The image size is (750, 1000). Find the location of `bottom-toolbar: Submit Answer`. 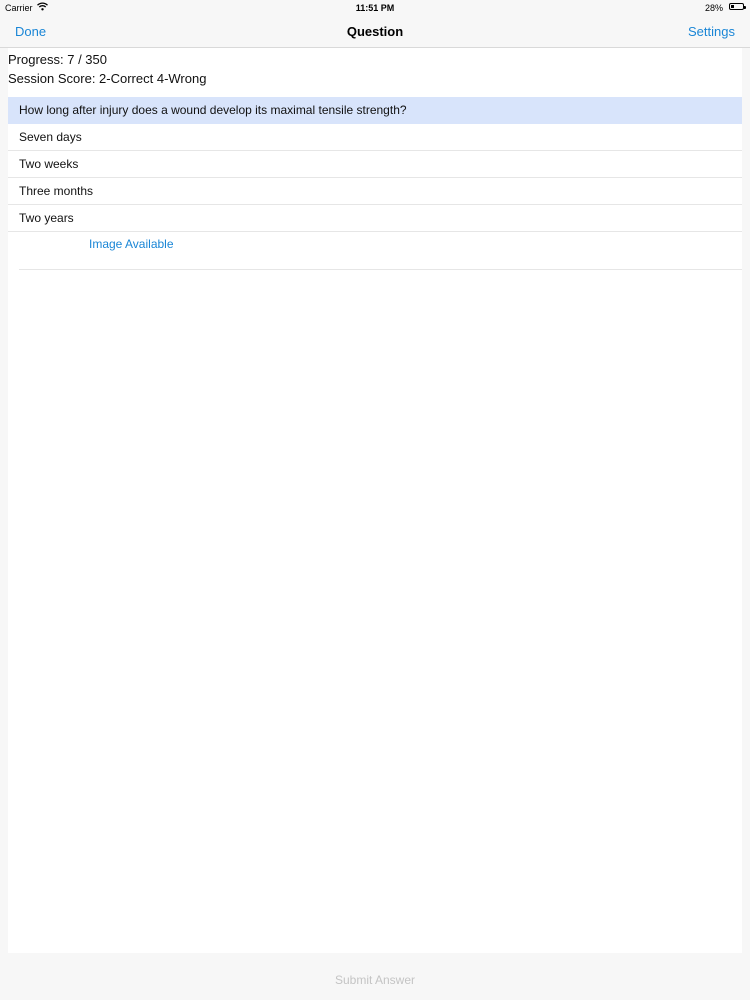

bottom-toolbar: Submit Answer is located at coordinates (375, 976).